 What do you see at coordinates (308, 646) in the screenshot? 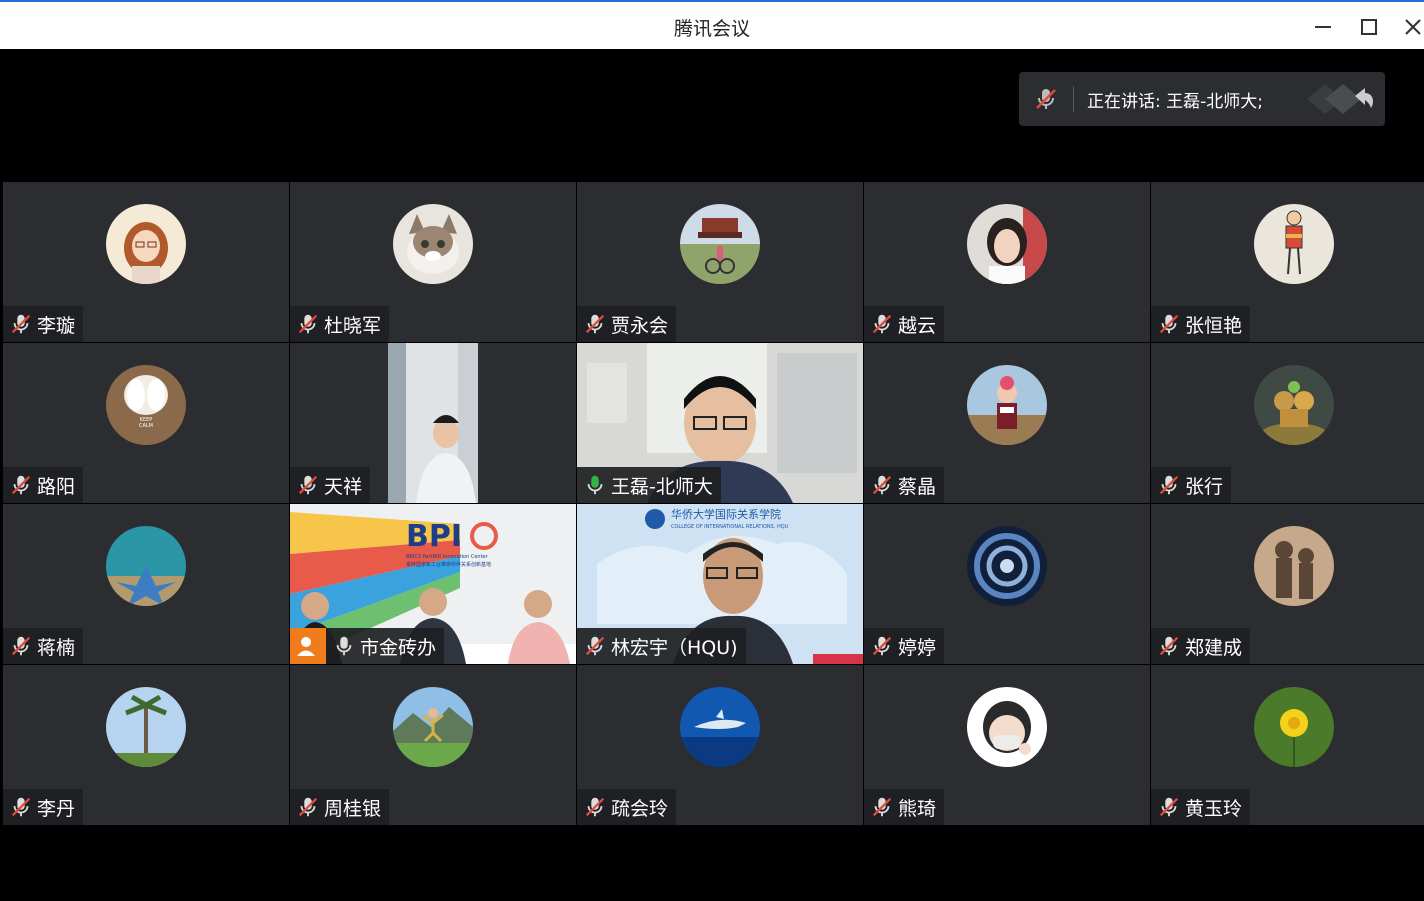
I see `host-icon` at bounding box center [308, 646].